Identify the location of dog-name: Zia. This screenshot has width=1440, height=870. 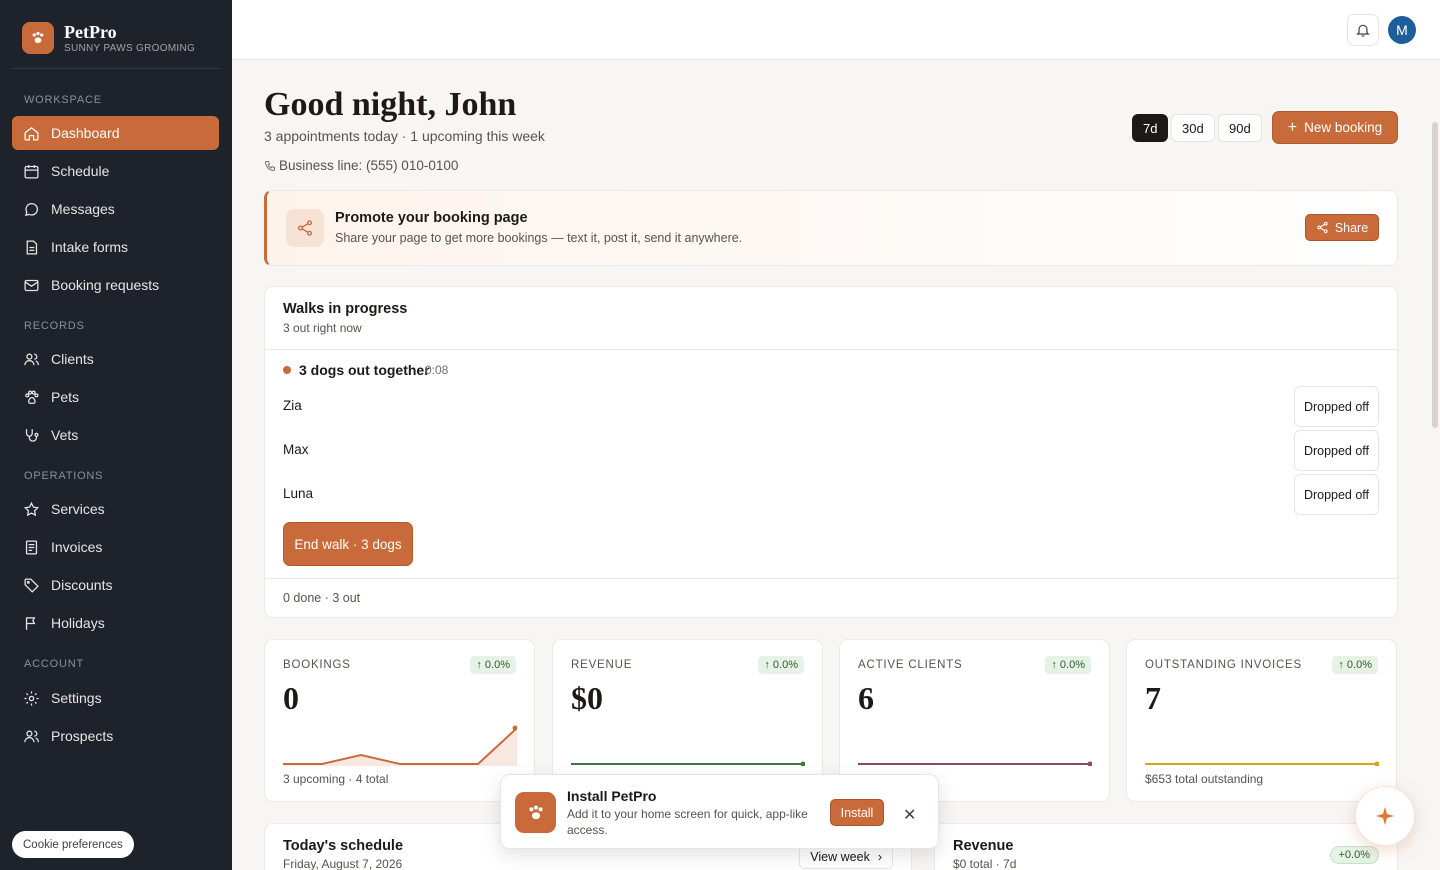
(292, 405).